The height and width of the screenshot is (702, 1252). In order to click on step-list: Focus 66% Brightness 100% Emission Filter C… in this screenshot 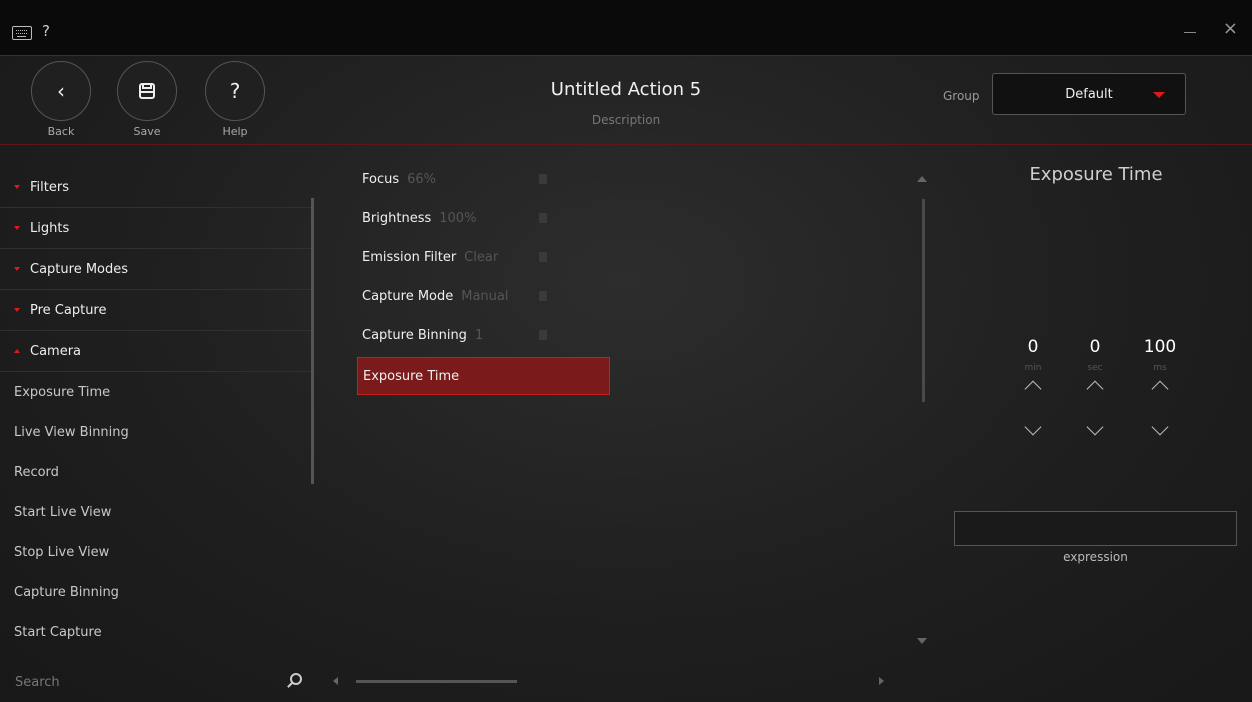, I will do `click(507, 277)`.